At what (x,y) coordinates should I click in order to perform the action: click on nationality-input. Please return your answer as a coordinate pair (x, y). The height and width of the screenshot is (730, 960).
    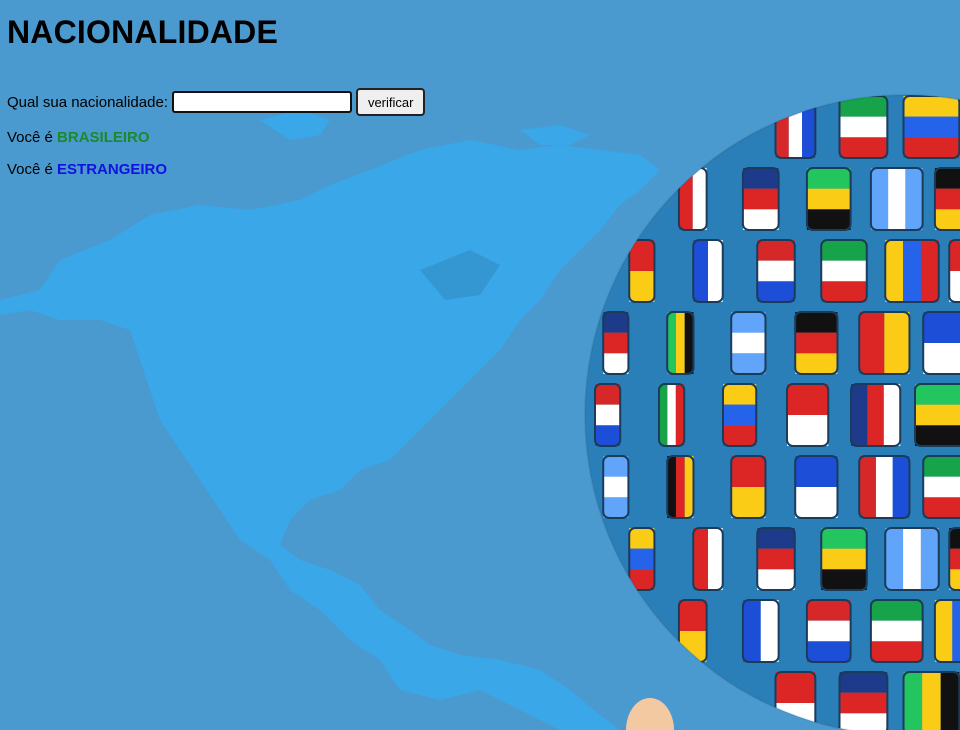
    Looking at the image, I should click on (261, 102).